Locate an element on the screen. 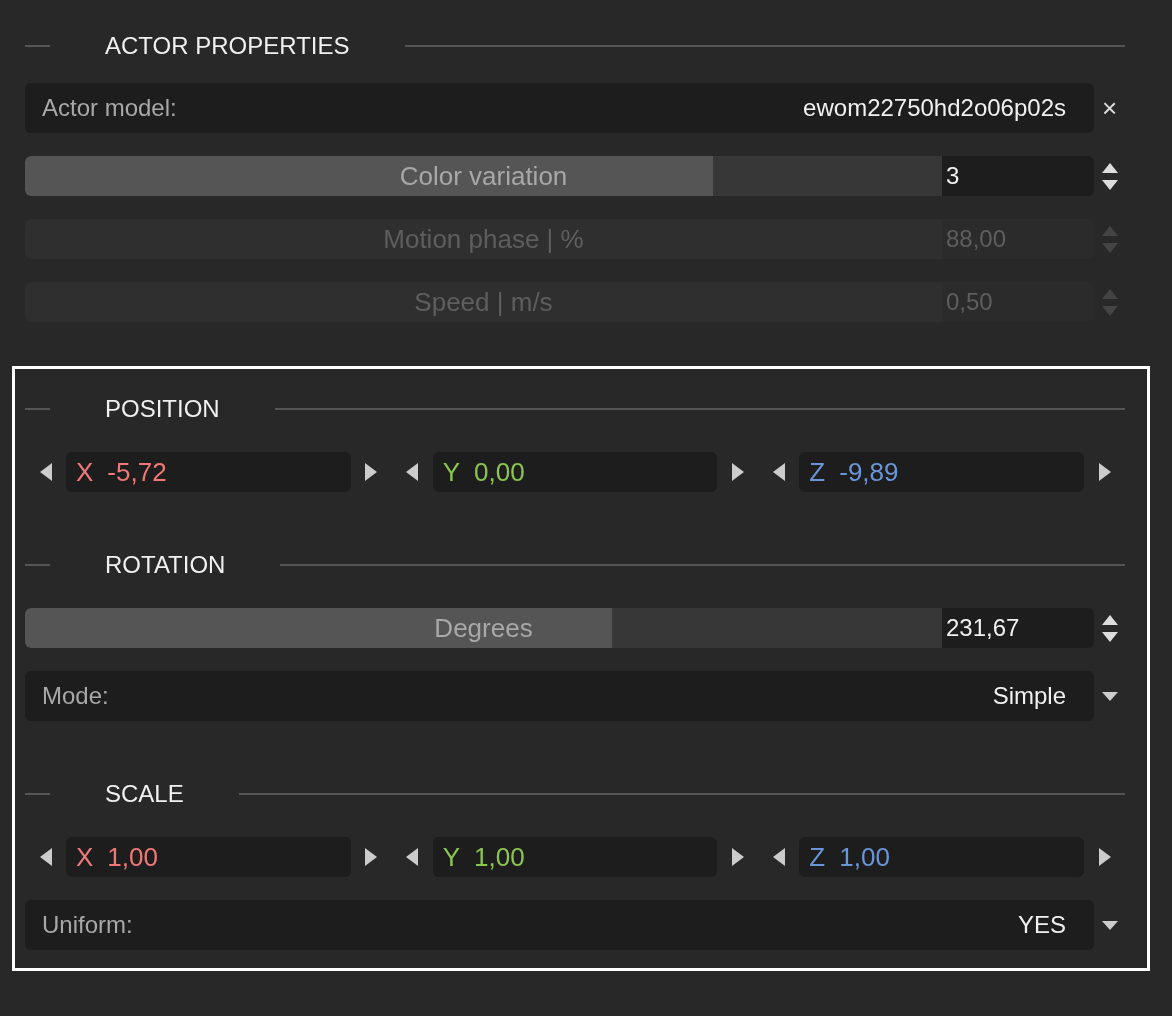  number-field: Y 1,00 is located at coordinates (575, 857).